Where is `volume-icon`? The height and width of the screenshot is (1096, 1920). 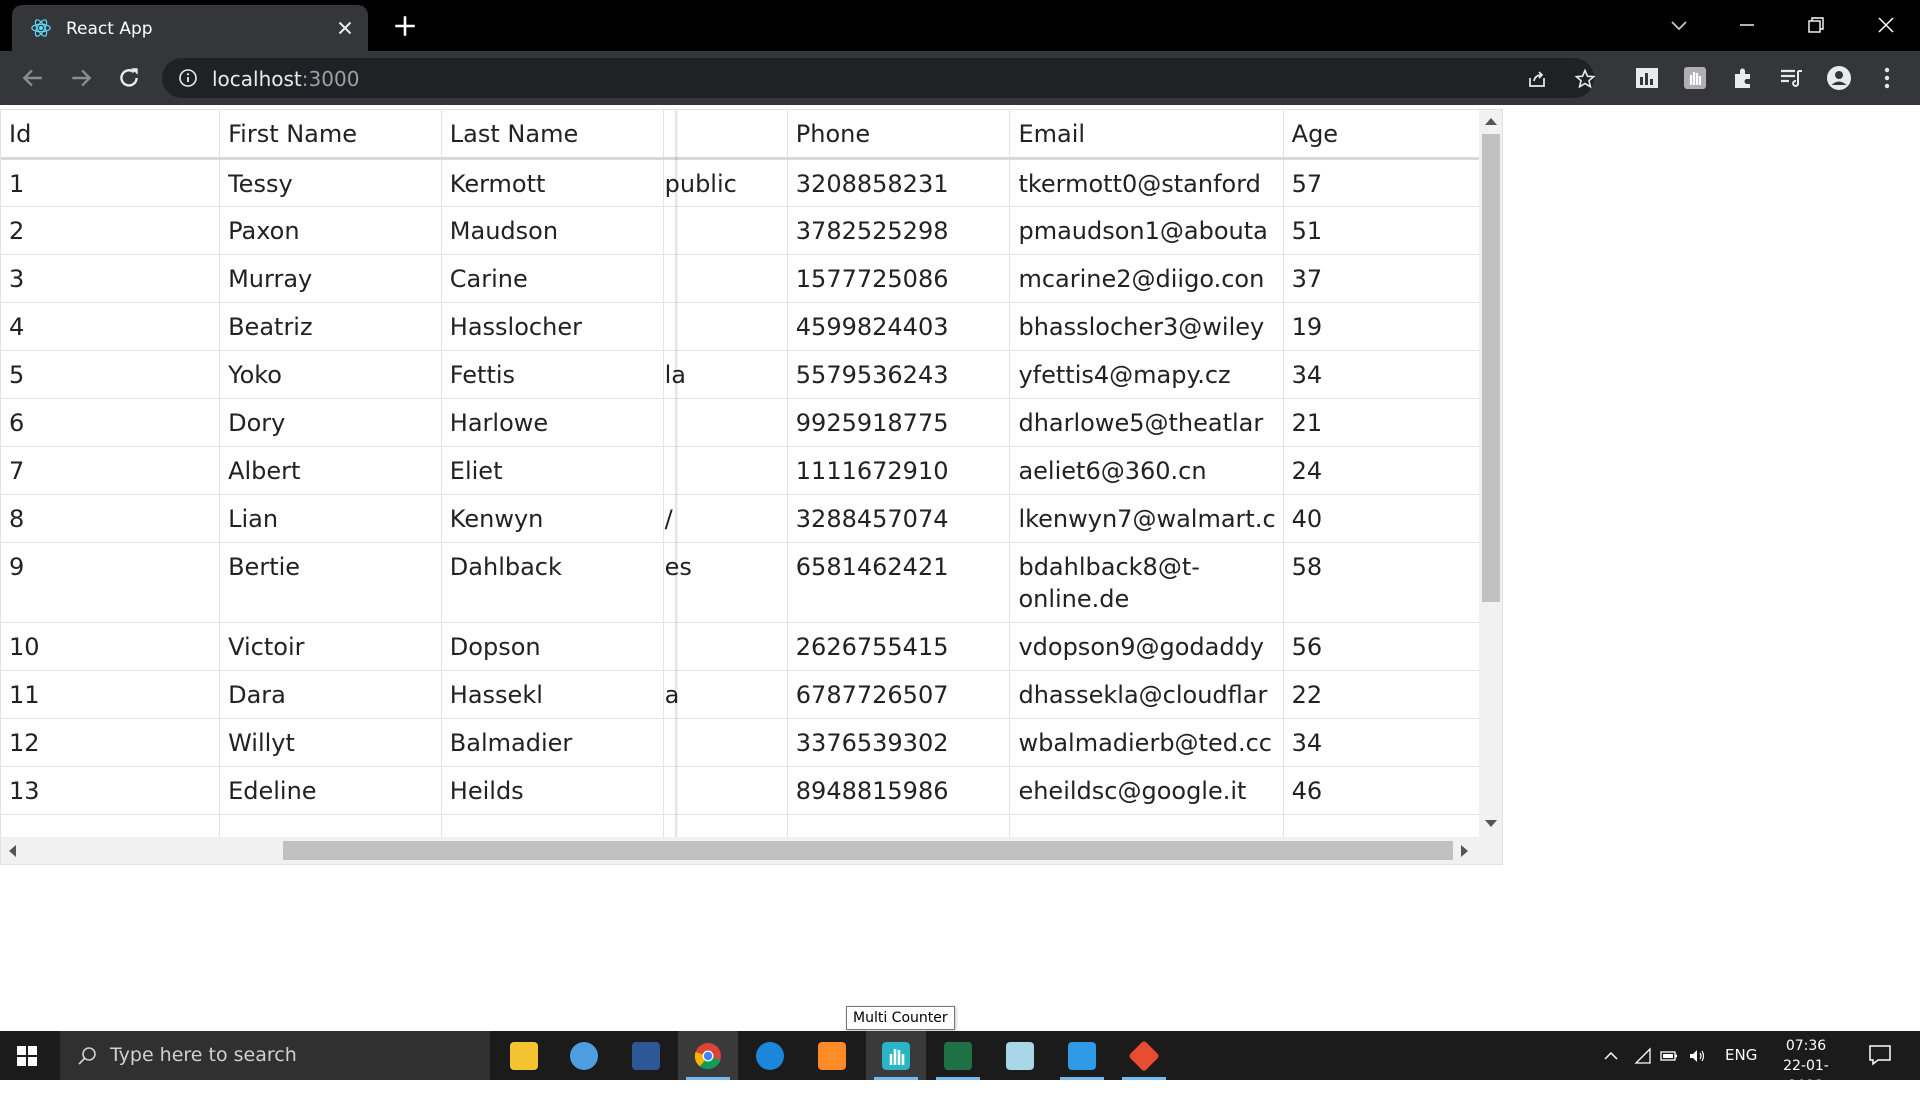
volume-icon is located at coordinates (1697, 1056).